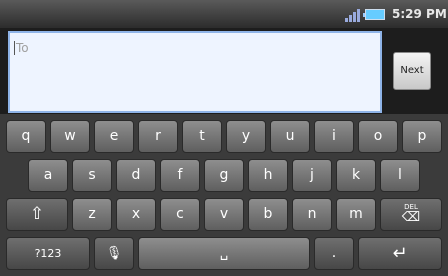  I want to click on key-h: h, so click(268, 175).